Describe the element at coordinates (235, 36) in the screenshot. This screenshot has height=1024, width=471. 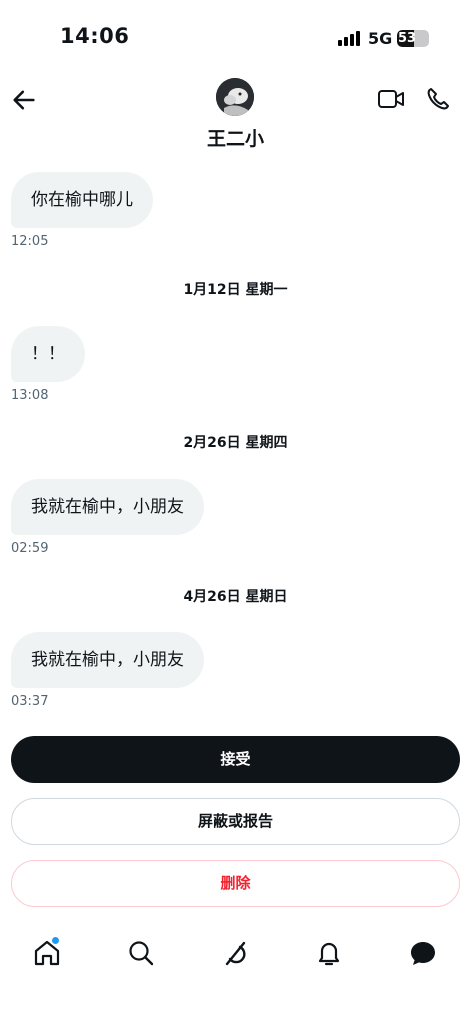
I see `status-bar: 14:06 5G 53` at that location.